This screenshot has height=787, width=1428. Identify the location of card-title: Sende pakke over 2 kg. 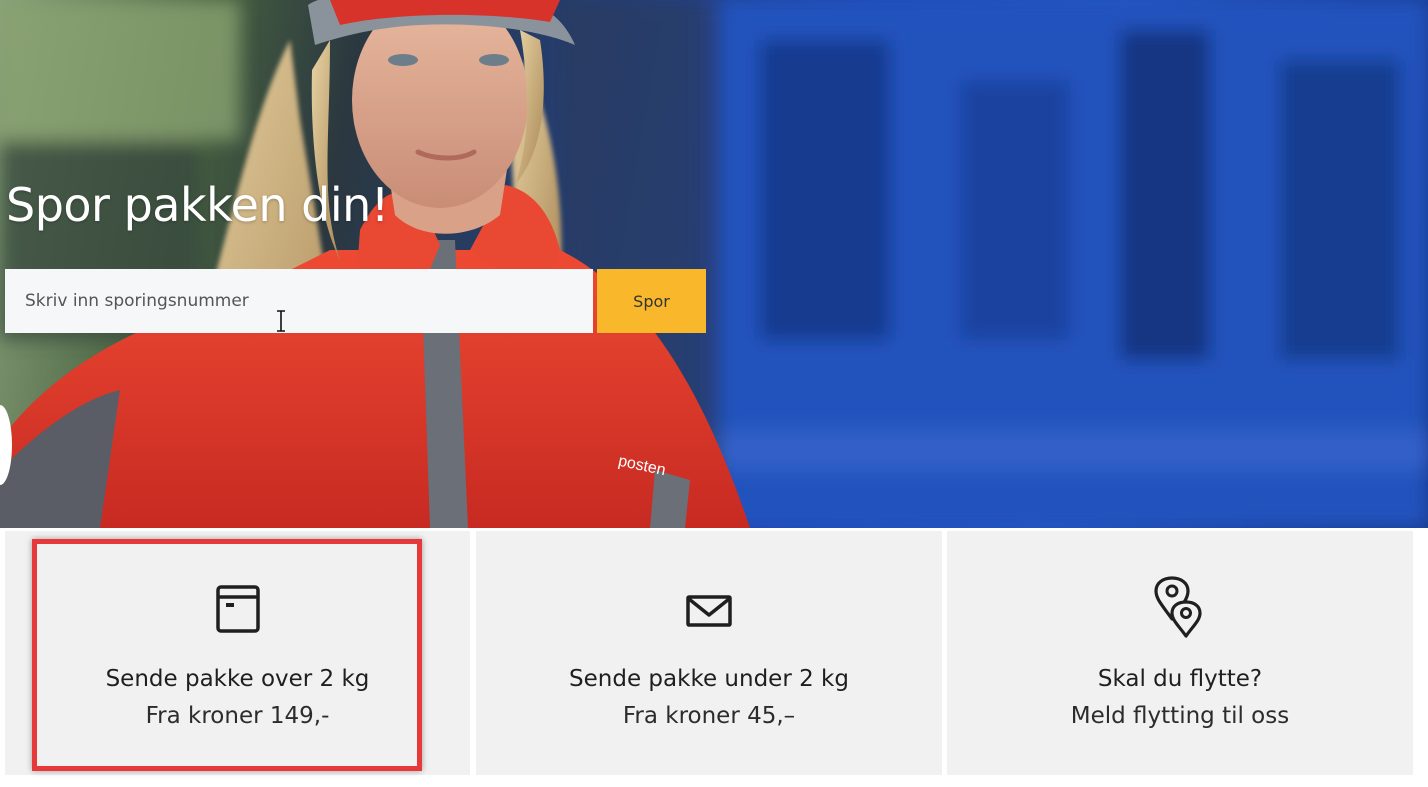
(237, 679).